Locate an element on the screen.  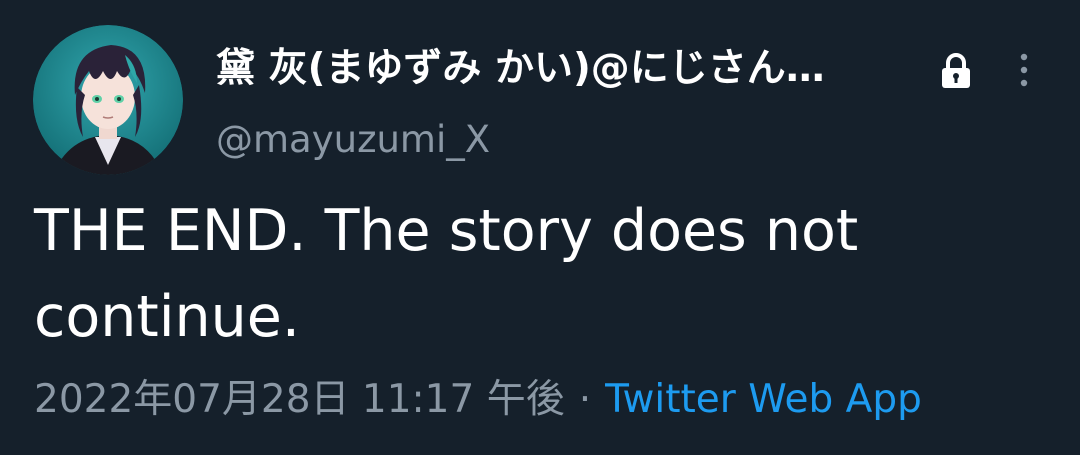
author-handle: @mayuzumi_X is located at coordinates (353, 140).